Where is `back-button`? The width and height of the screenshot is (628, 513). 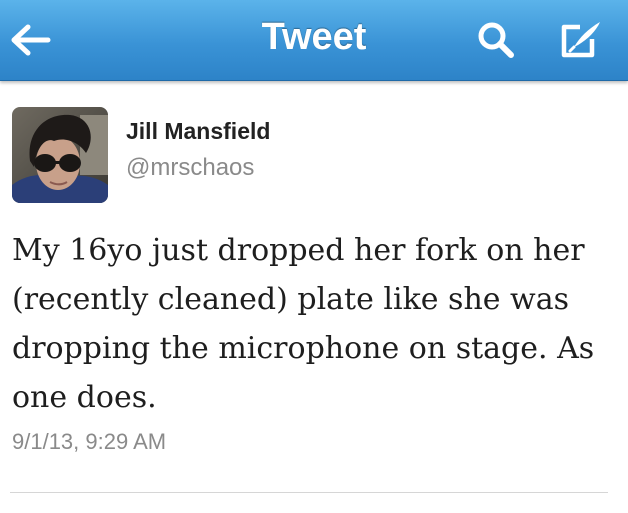 back-button is located at coordinates (30, 40).